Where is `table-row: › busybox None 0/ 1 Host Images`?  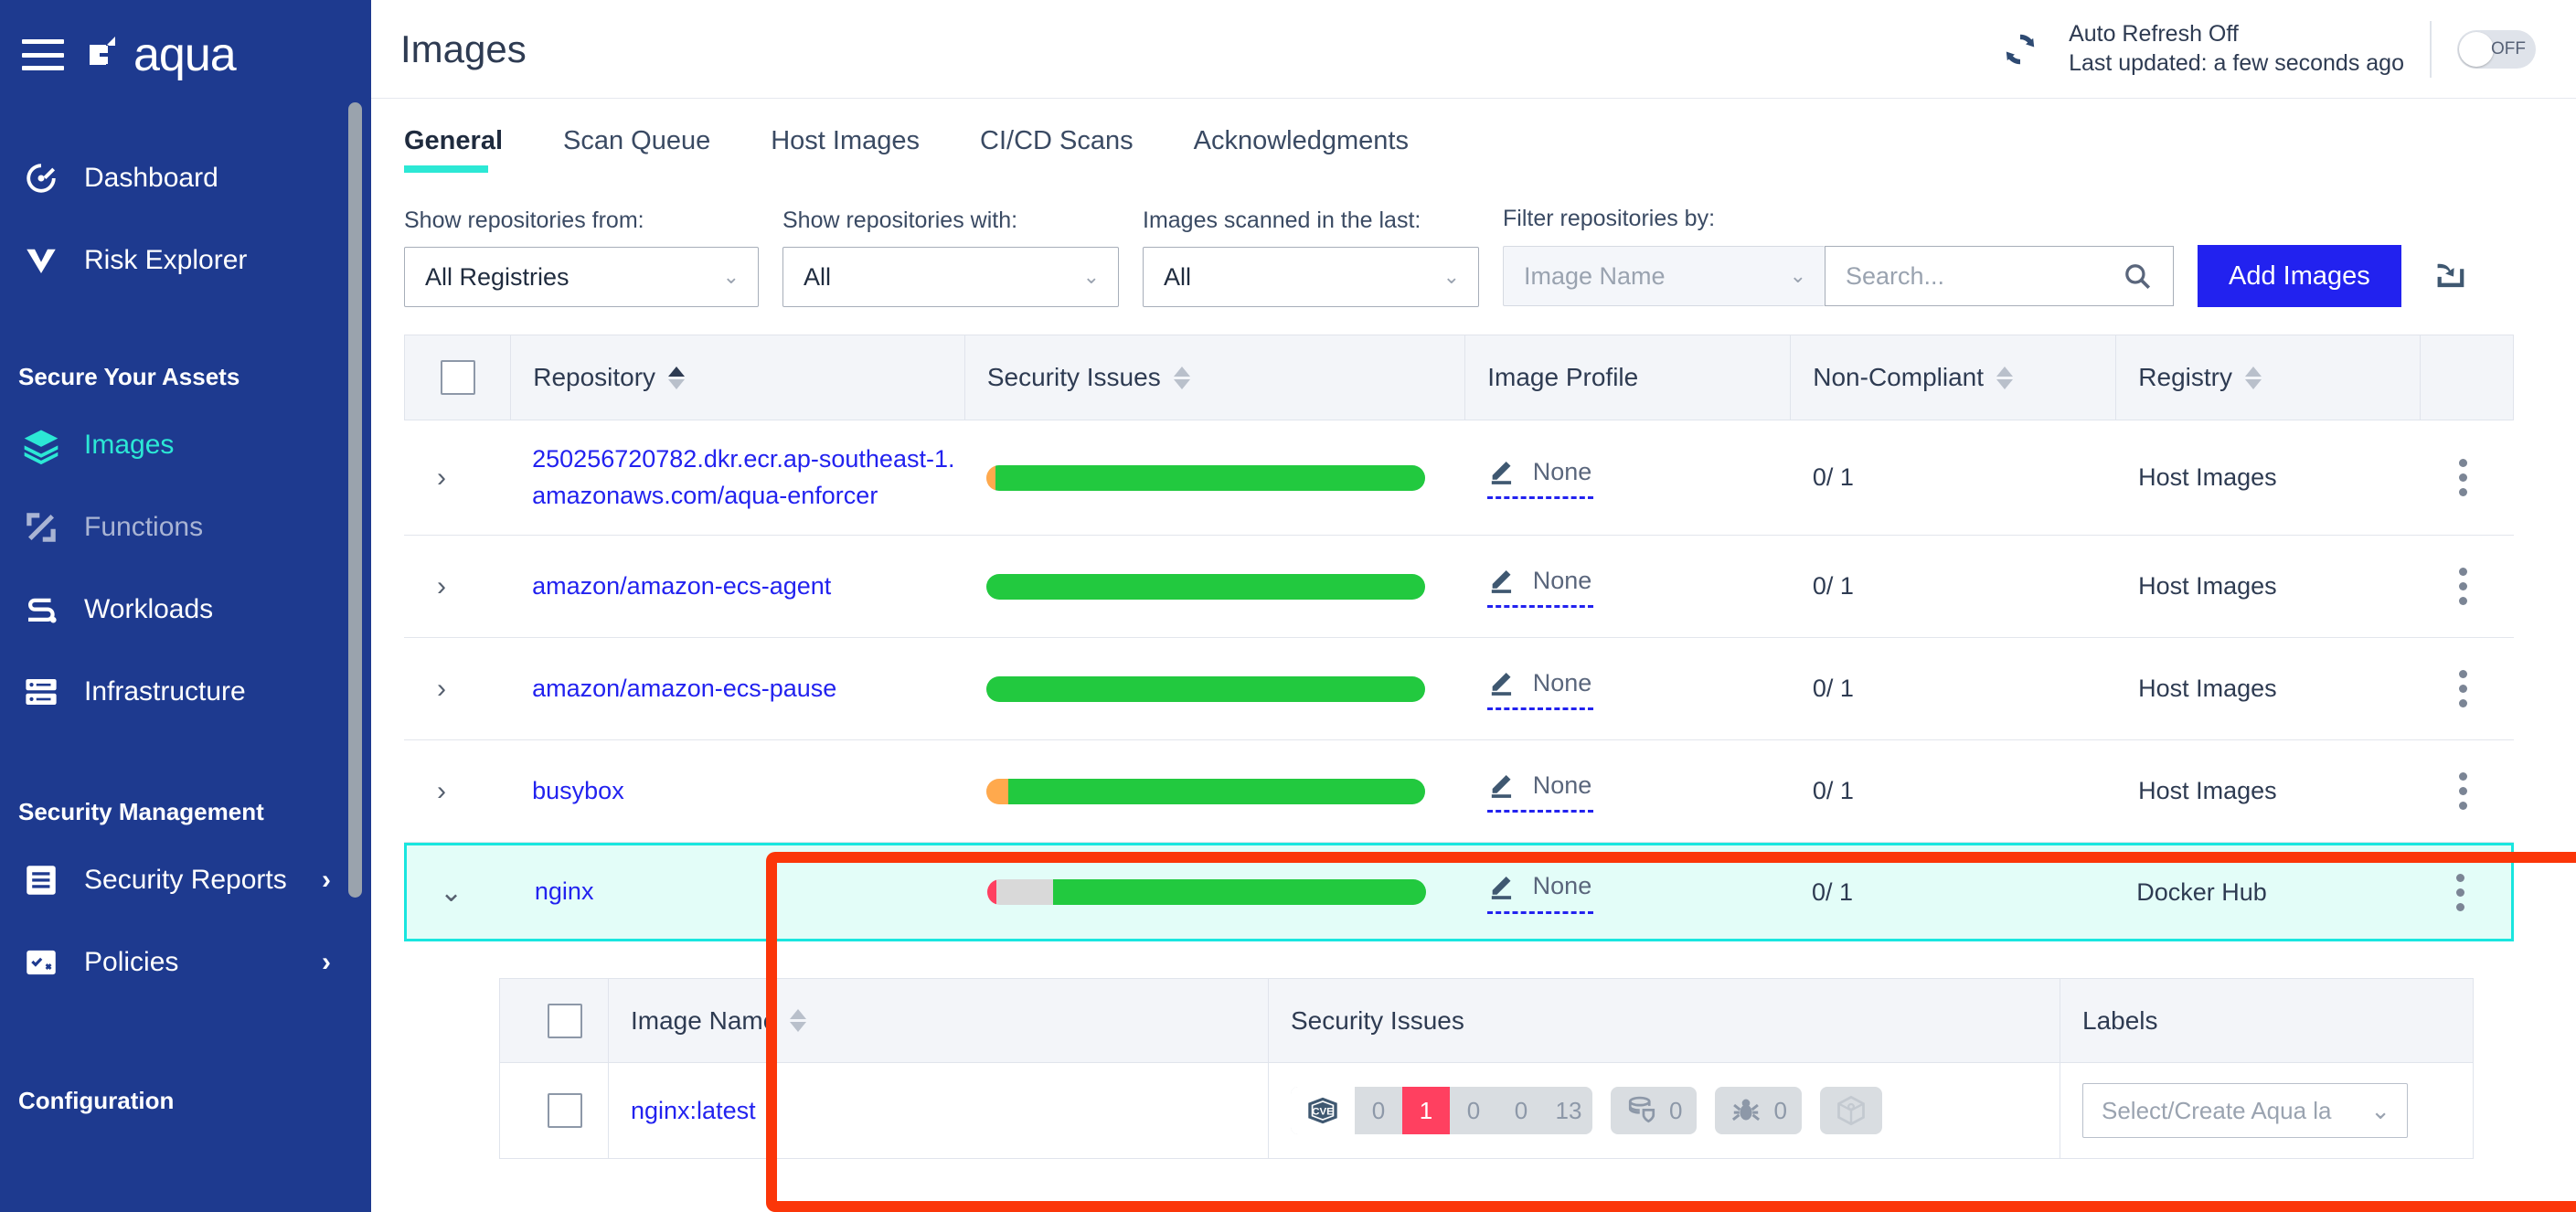 table-row: › busybox None 0/ 1 Host Images is located at coordinates (1459, 792).